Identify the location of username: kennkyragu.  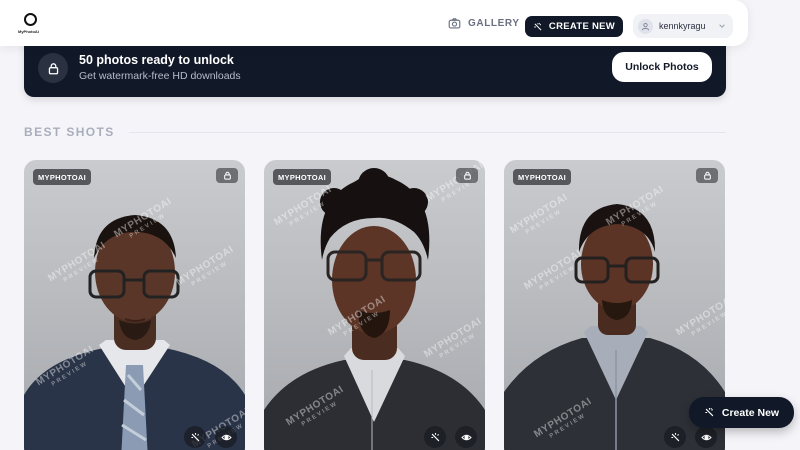
(682, 26).